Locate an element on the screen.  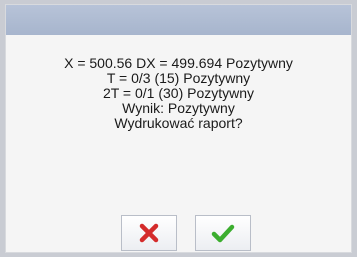
confirm-button is located at coordinates (223, 233).